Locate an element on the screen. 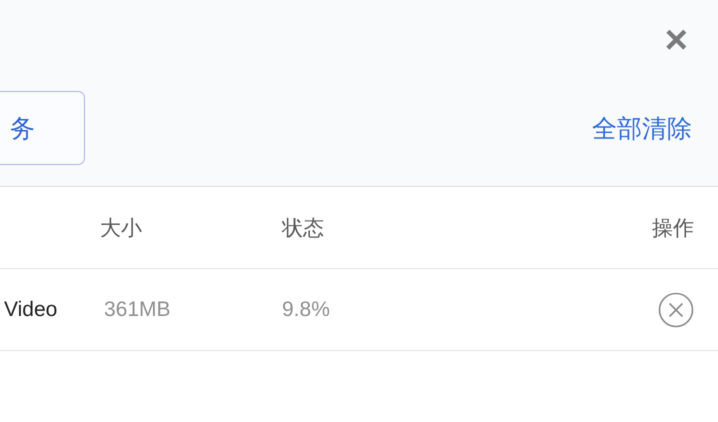 Image resolution: width=718 pixels, height=422 pixels. table-cell-text: 361MB is located at coordinates (137, 310).